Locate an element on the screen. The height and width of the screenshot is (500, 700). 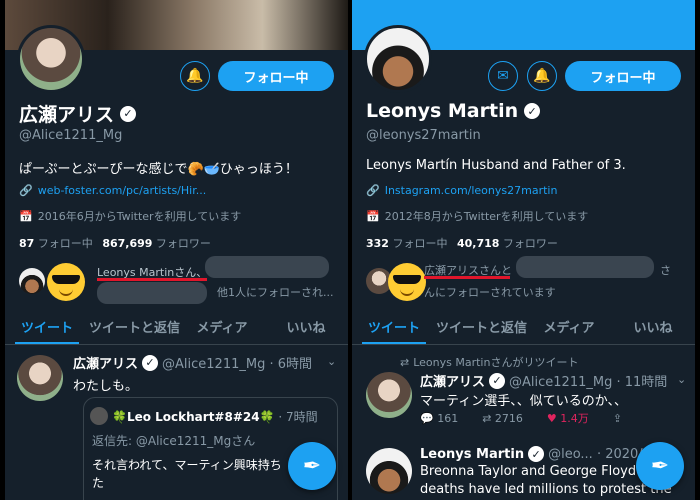
followers-count: 867,699 is located at coordinates (127, 243).